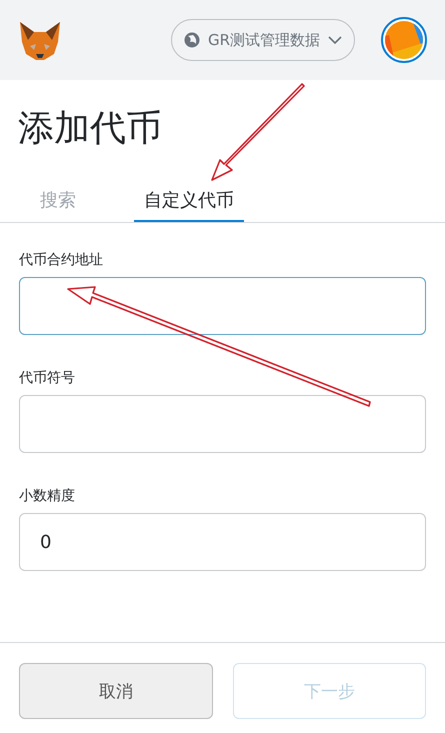 Image resolution: width=445 pixels, height=733 pixels. What do you see at coordinates (40, 40) in the screenshot?
I see `fox-logo` at bounding box center [40, 40].